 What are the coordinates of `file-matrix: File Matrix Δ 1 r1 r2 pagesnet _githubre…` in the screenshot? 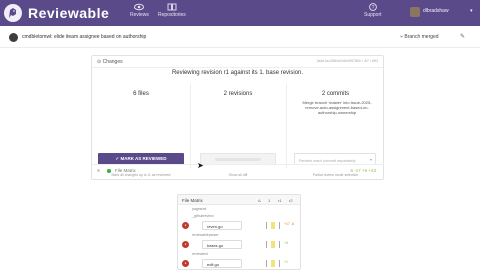 It's located at (239, 232).